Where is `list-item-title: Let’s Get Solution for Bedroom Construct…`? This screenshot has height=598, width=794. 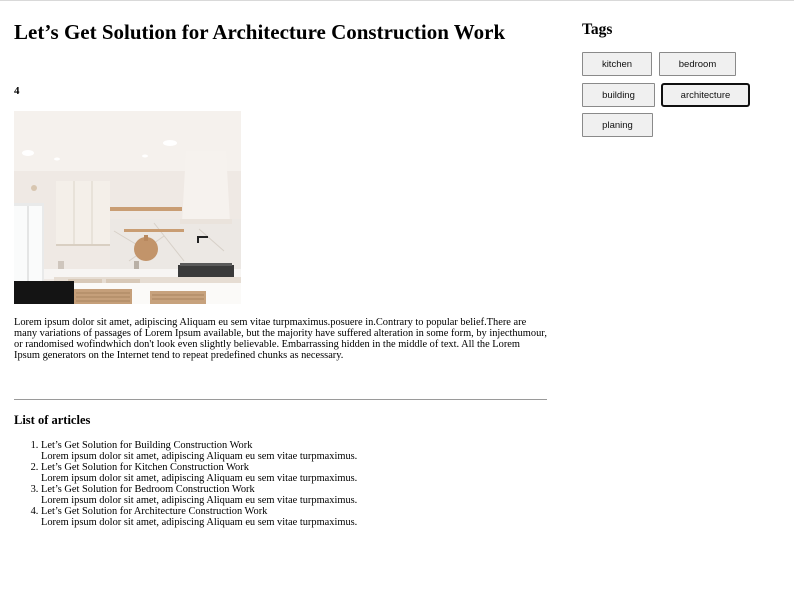 list-item-title: Let’s Get Solution for Bedroom Construct… is located at coordinates (199, 489).